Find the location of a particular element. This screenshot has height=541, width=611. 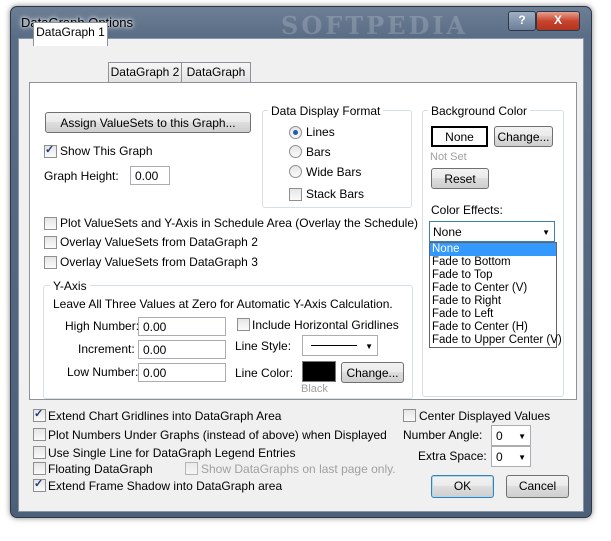

overlay-schedule-checkbox is located at coordinates (50, 223).